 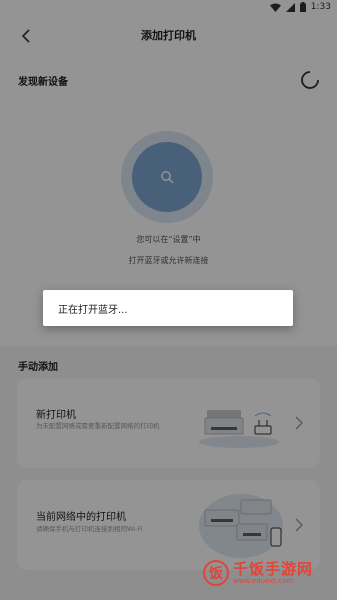 I want to click on watermark-text: 千饭手游网 www.eduext.com, so click(x=273, y=573).